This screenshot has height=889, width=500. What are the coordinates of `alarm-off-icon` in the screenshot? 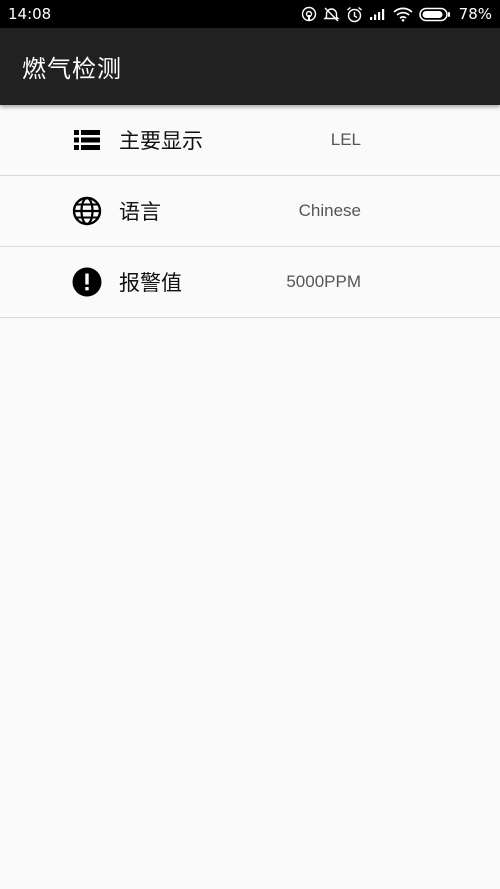 It's located at (331, 14).